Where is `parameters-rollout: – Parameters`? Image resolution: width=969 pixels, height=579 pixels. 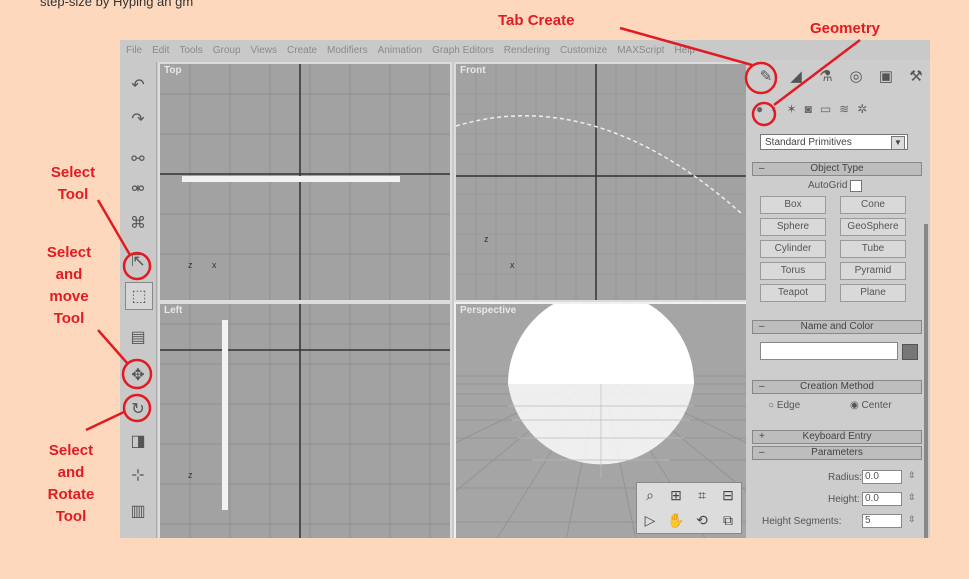
parameters-rollout: – Parameters is located at coordinates (837, 453).